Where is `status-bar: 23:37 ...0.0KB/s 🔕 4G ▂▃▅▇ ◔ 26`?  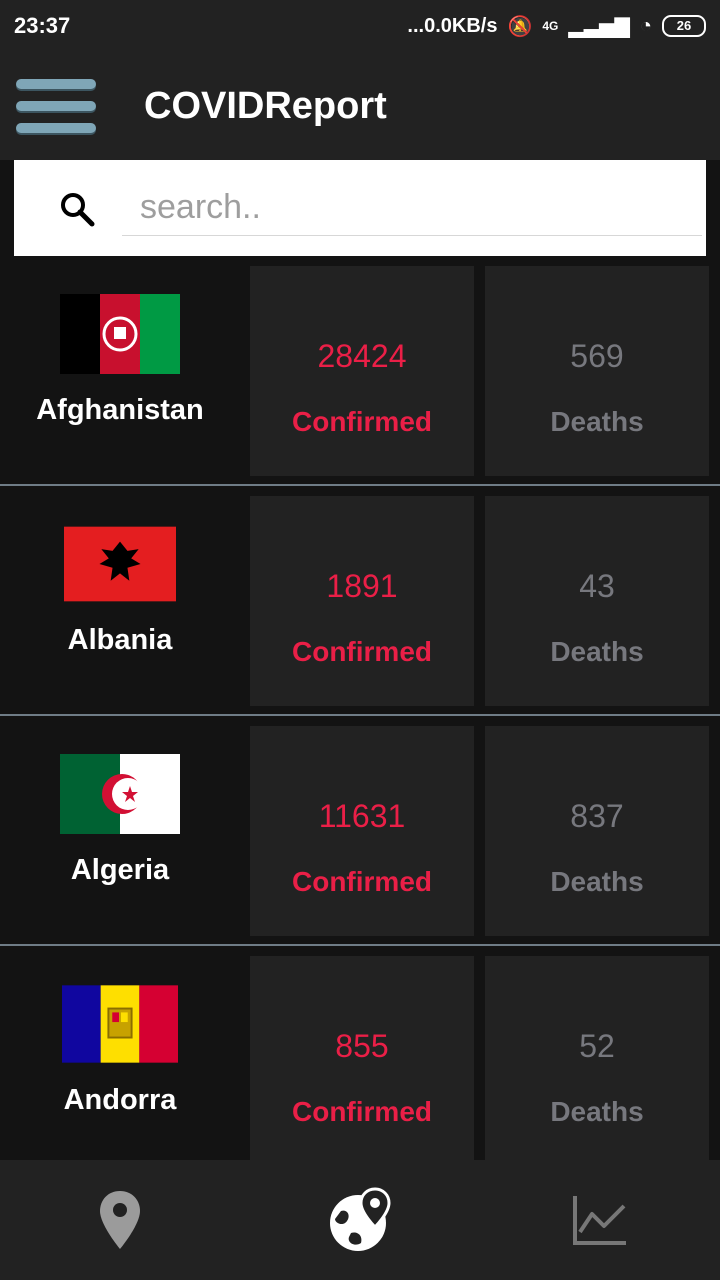
status-bar: 23:37 ...0.0KB/s 🔕 4G ▂▃▅▇ ◔ 26 is located at coordinates (360, 26).